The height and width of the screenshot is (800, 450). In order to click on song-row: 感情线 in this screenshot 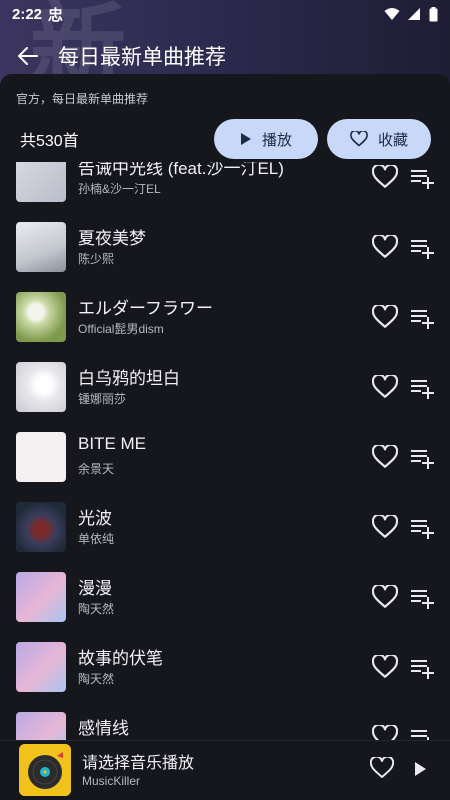, I will do `click(225, 721)`.